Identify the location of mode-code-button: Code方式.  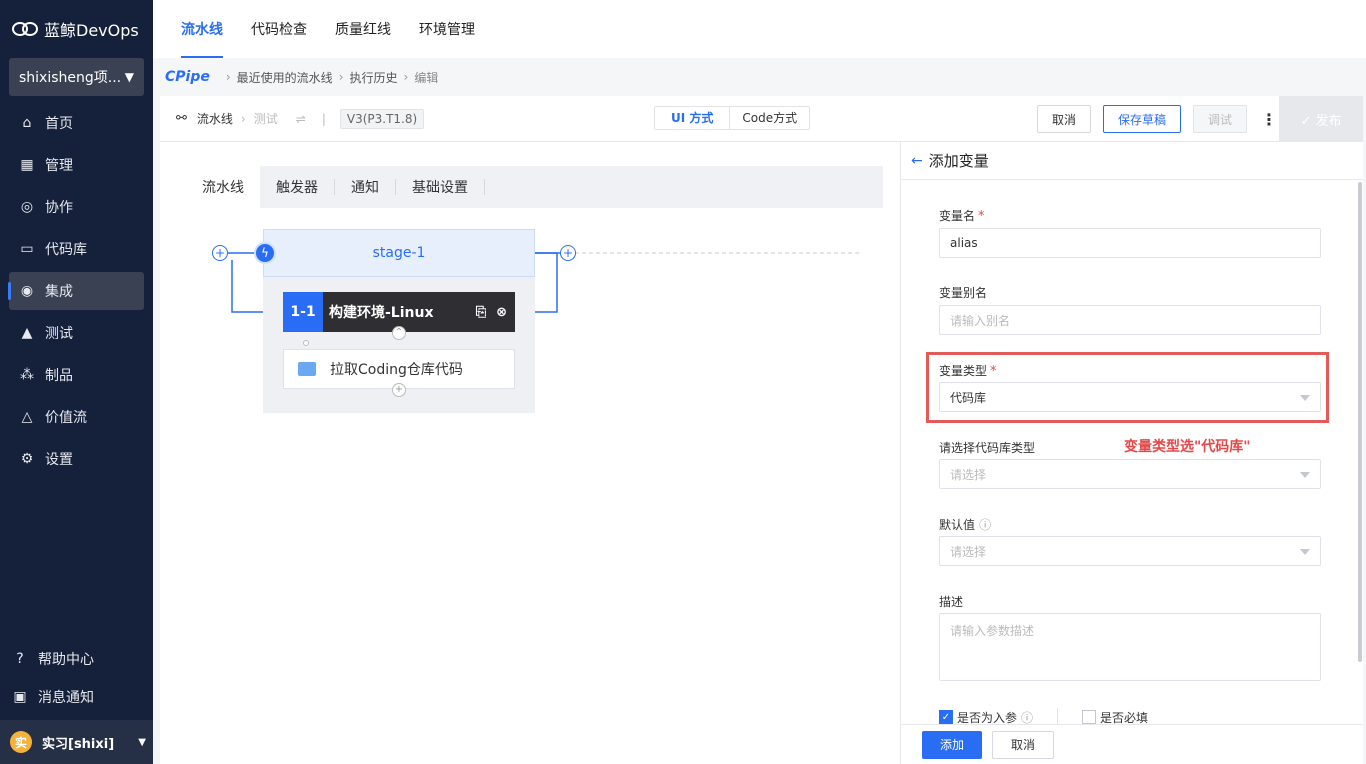
(769, 118).